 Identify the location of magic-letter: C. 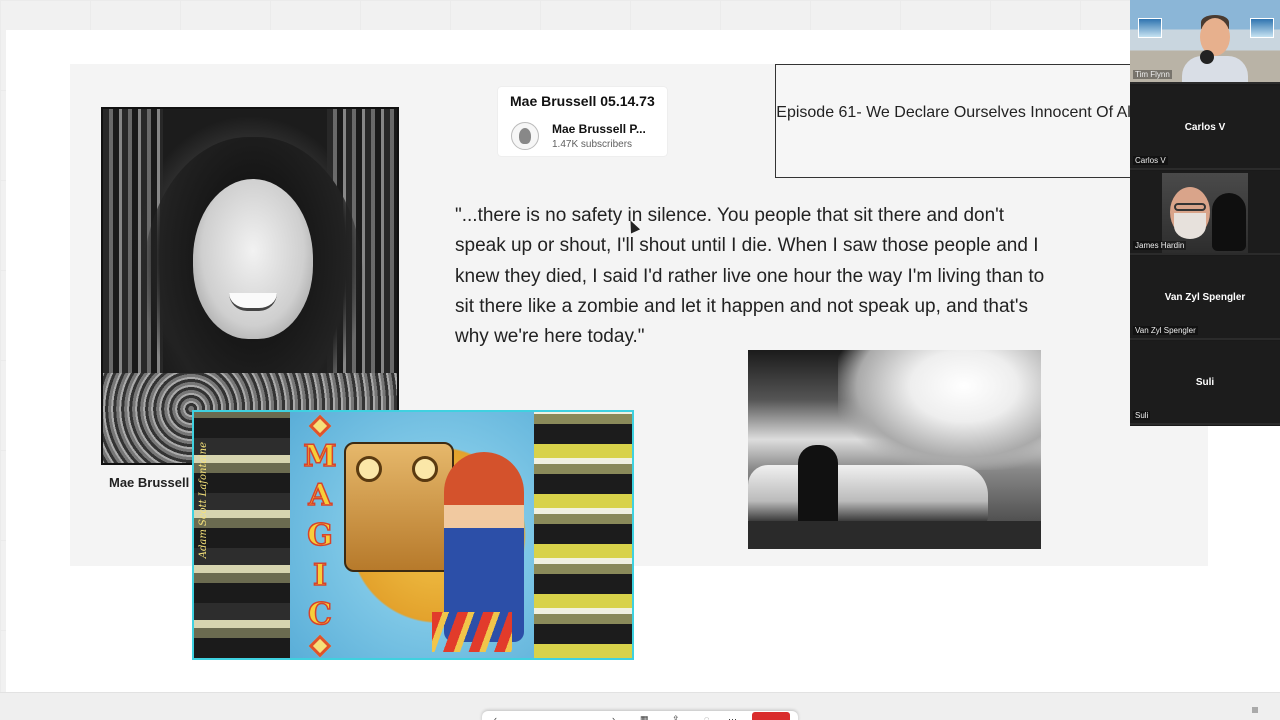
(319, 615).